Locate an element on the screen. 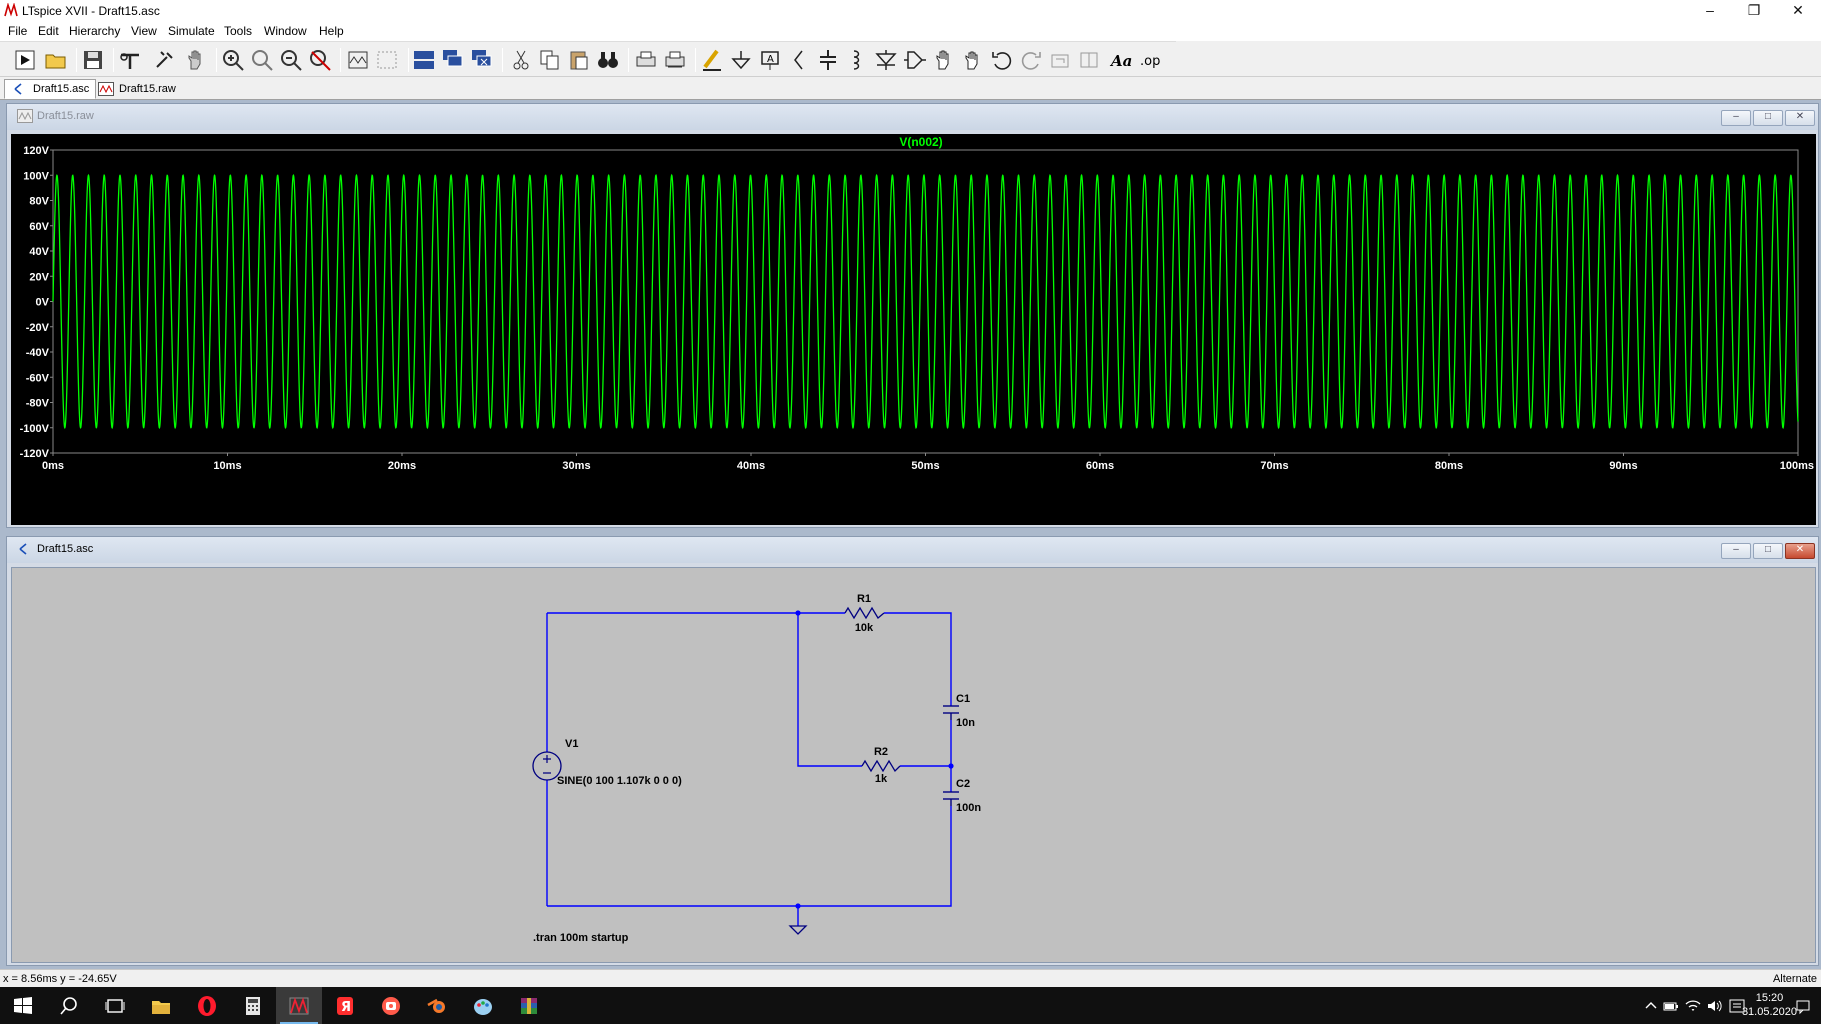 The height and width of the screenshot is (1024, 1821). pan-hand-icon is located at coordinates (196, 60).